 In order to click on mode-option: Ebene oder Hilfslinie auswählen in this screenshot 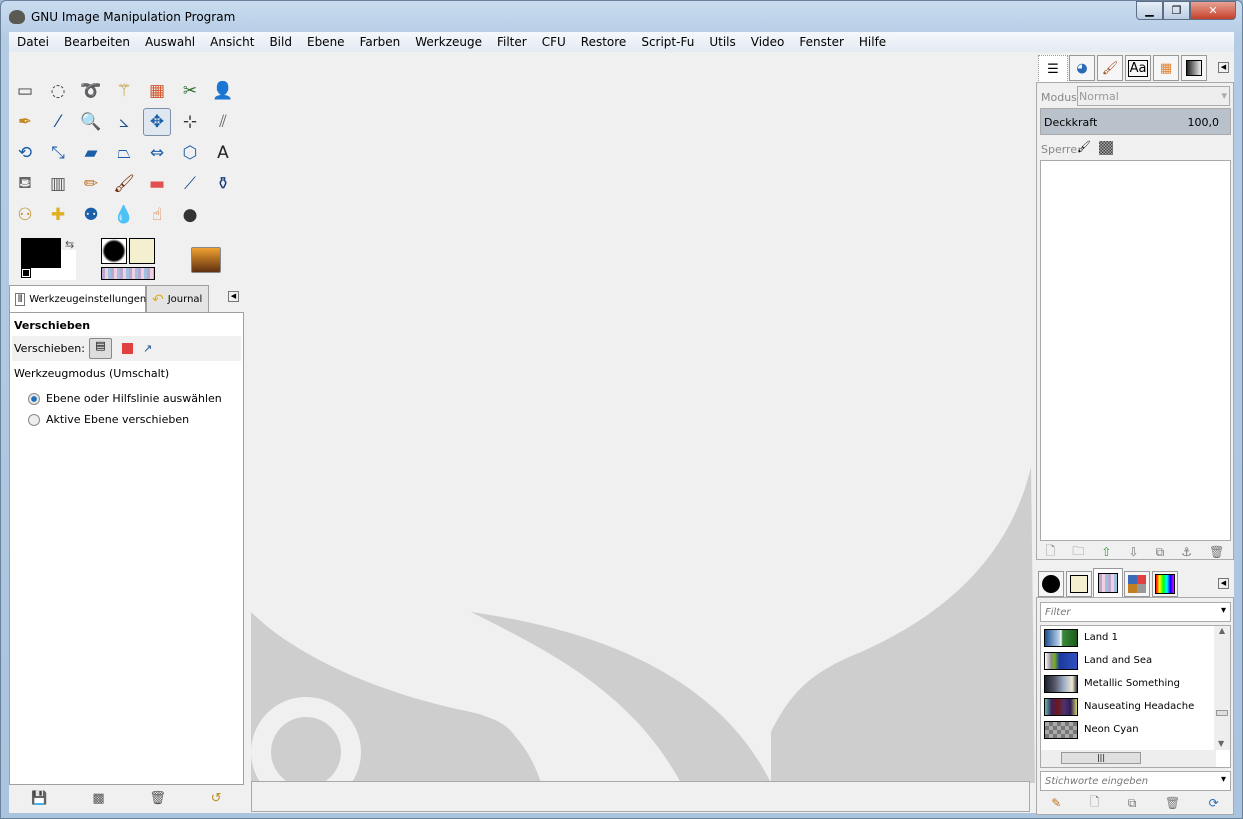, I will do `click(133, 398)`.